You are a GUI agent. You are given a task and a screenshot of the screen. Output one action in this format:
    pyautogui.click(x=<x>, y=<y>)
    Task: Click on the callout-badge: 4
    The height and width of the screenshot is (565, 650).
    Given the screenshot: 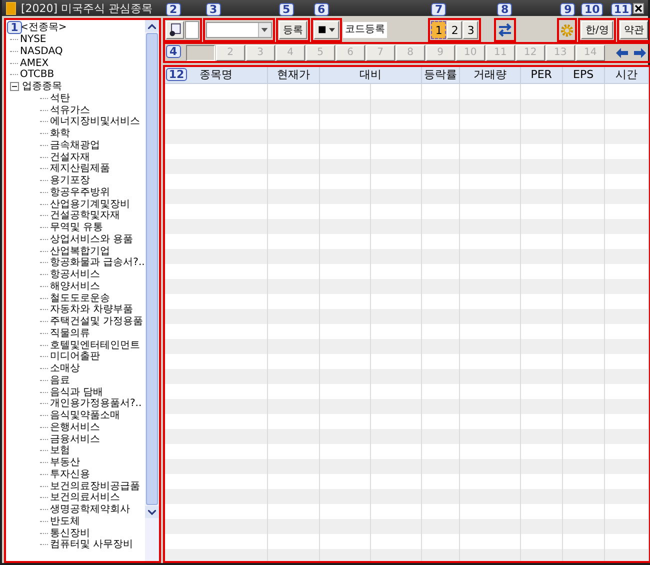 What is the action you would take?
    pyautogui.click(x=173, y=51)
    